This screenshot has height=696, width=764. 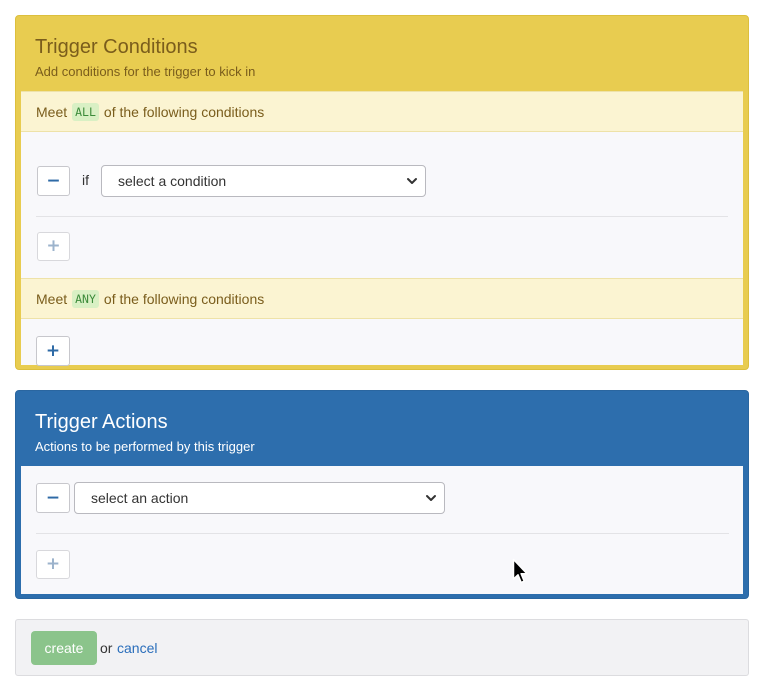 I want to click on meet-any-bar: Meet ANY of the following conditions, so click(x=382, y=298).